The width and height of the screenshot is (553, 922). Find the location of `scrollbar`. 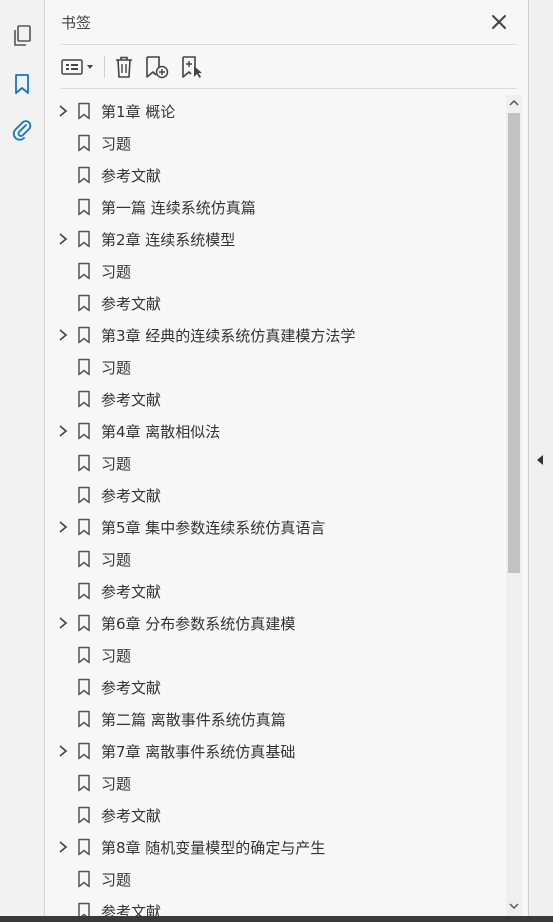

scrollbar is located at coordinates (514, 505).